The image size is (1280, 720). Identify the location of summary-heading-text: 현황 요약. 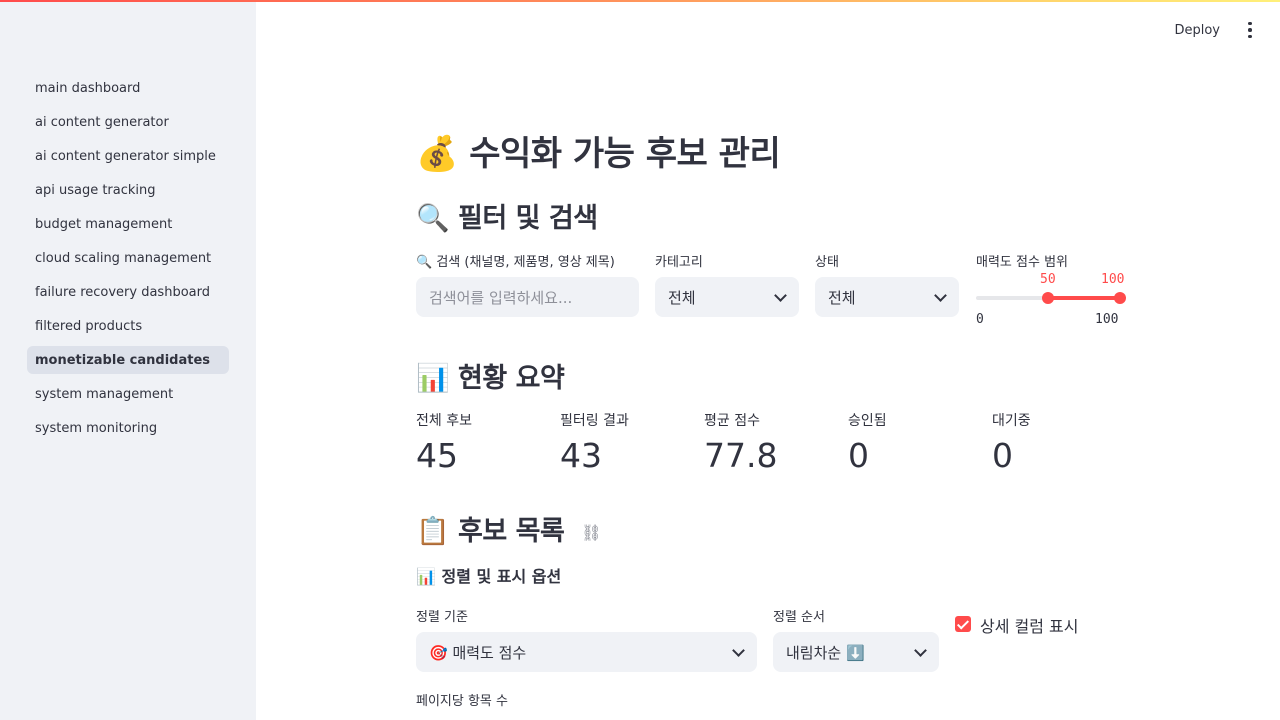
(511, 378).